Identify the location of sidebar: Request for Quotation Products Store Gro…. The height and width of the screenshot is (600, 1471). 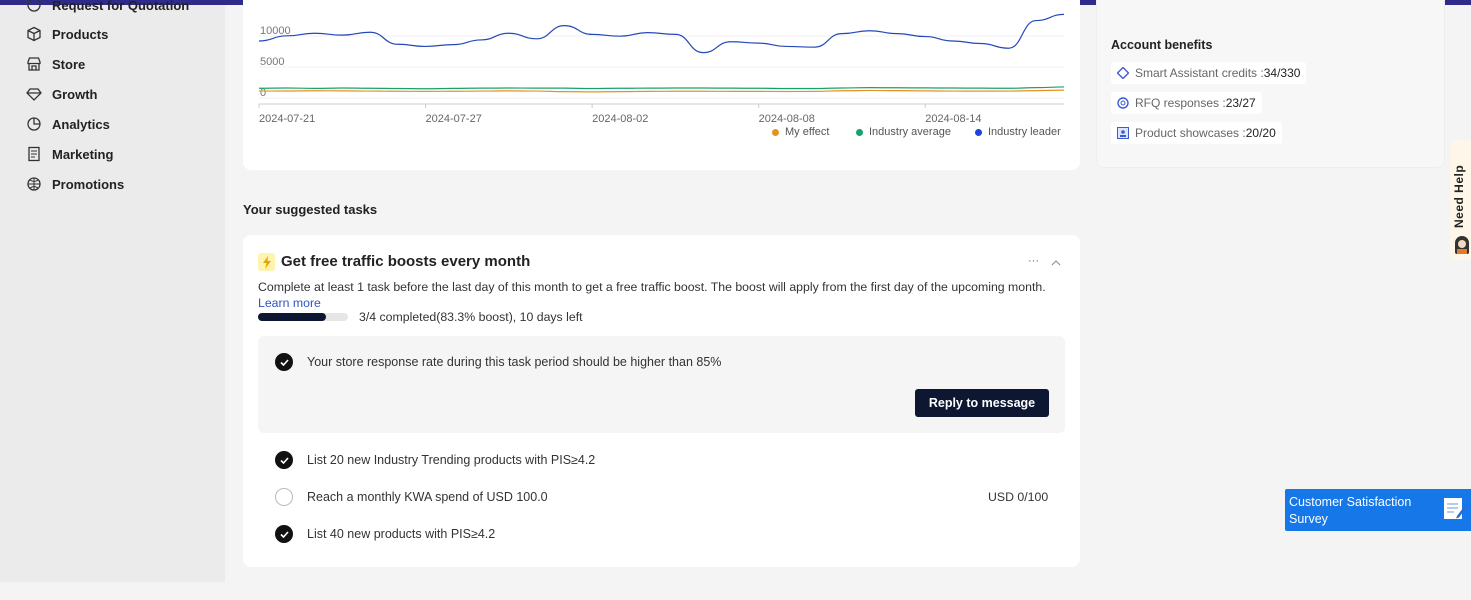
(112, 291).